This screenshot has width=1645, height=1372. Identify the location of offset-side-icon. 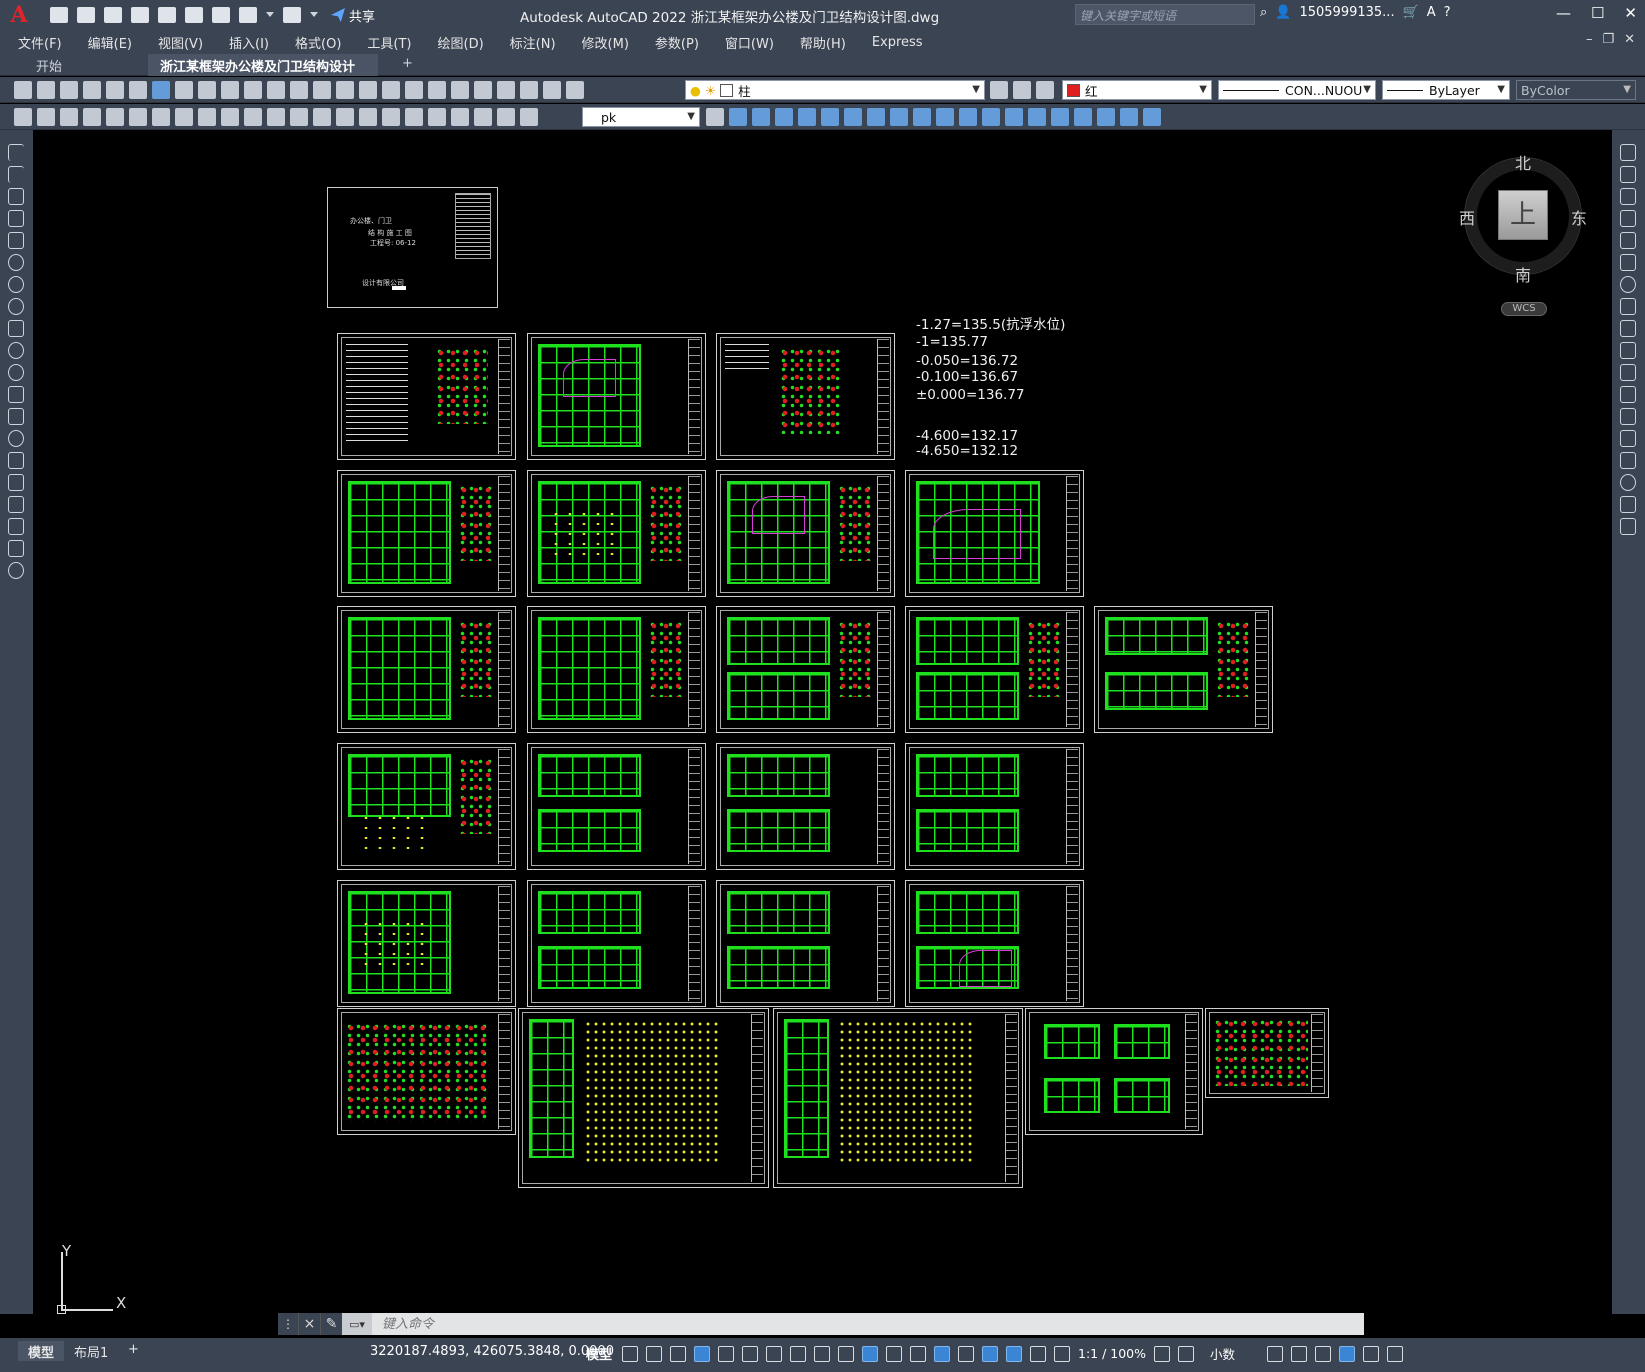
(1628, 218).